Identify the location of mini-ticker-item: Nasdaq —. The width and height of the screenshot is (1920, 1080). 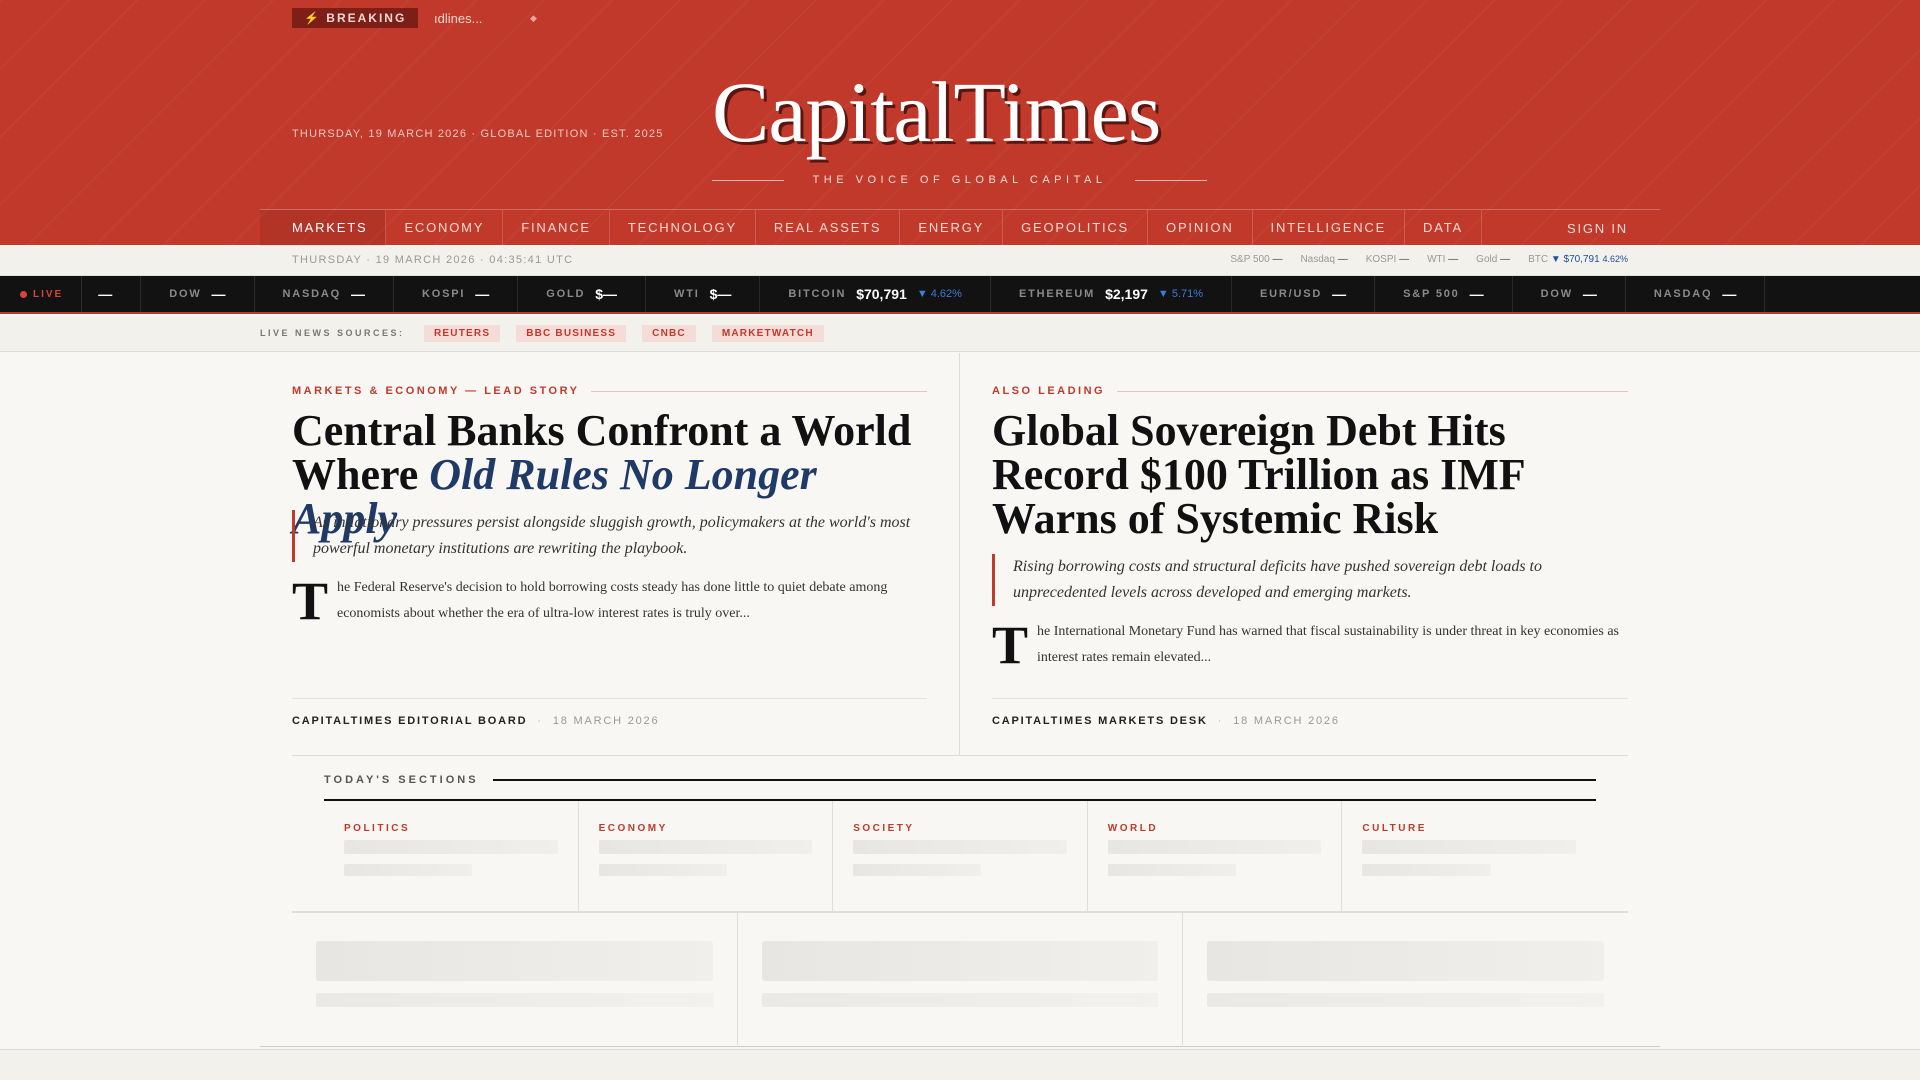
(1323, 259).